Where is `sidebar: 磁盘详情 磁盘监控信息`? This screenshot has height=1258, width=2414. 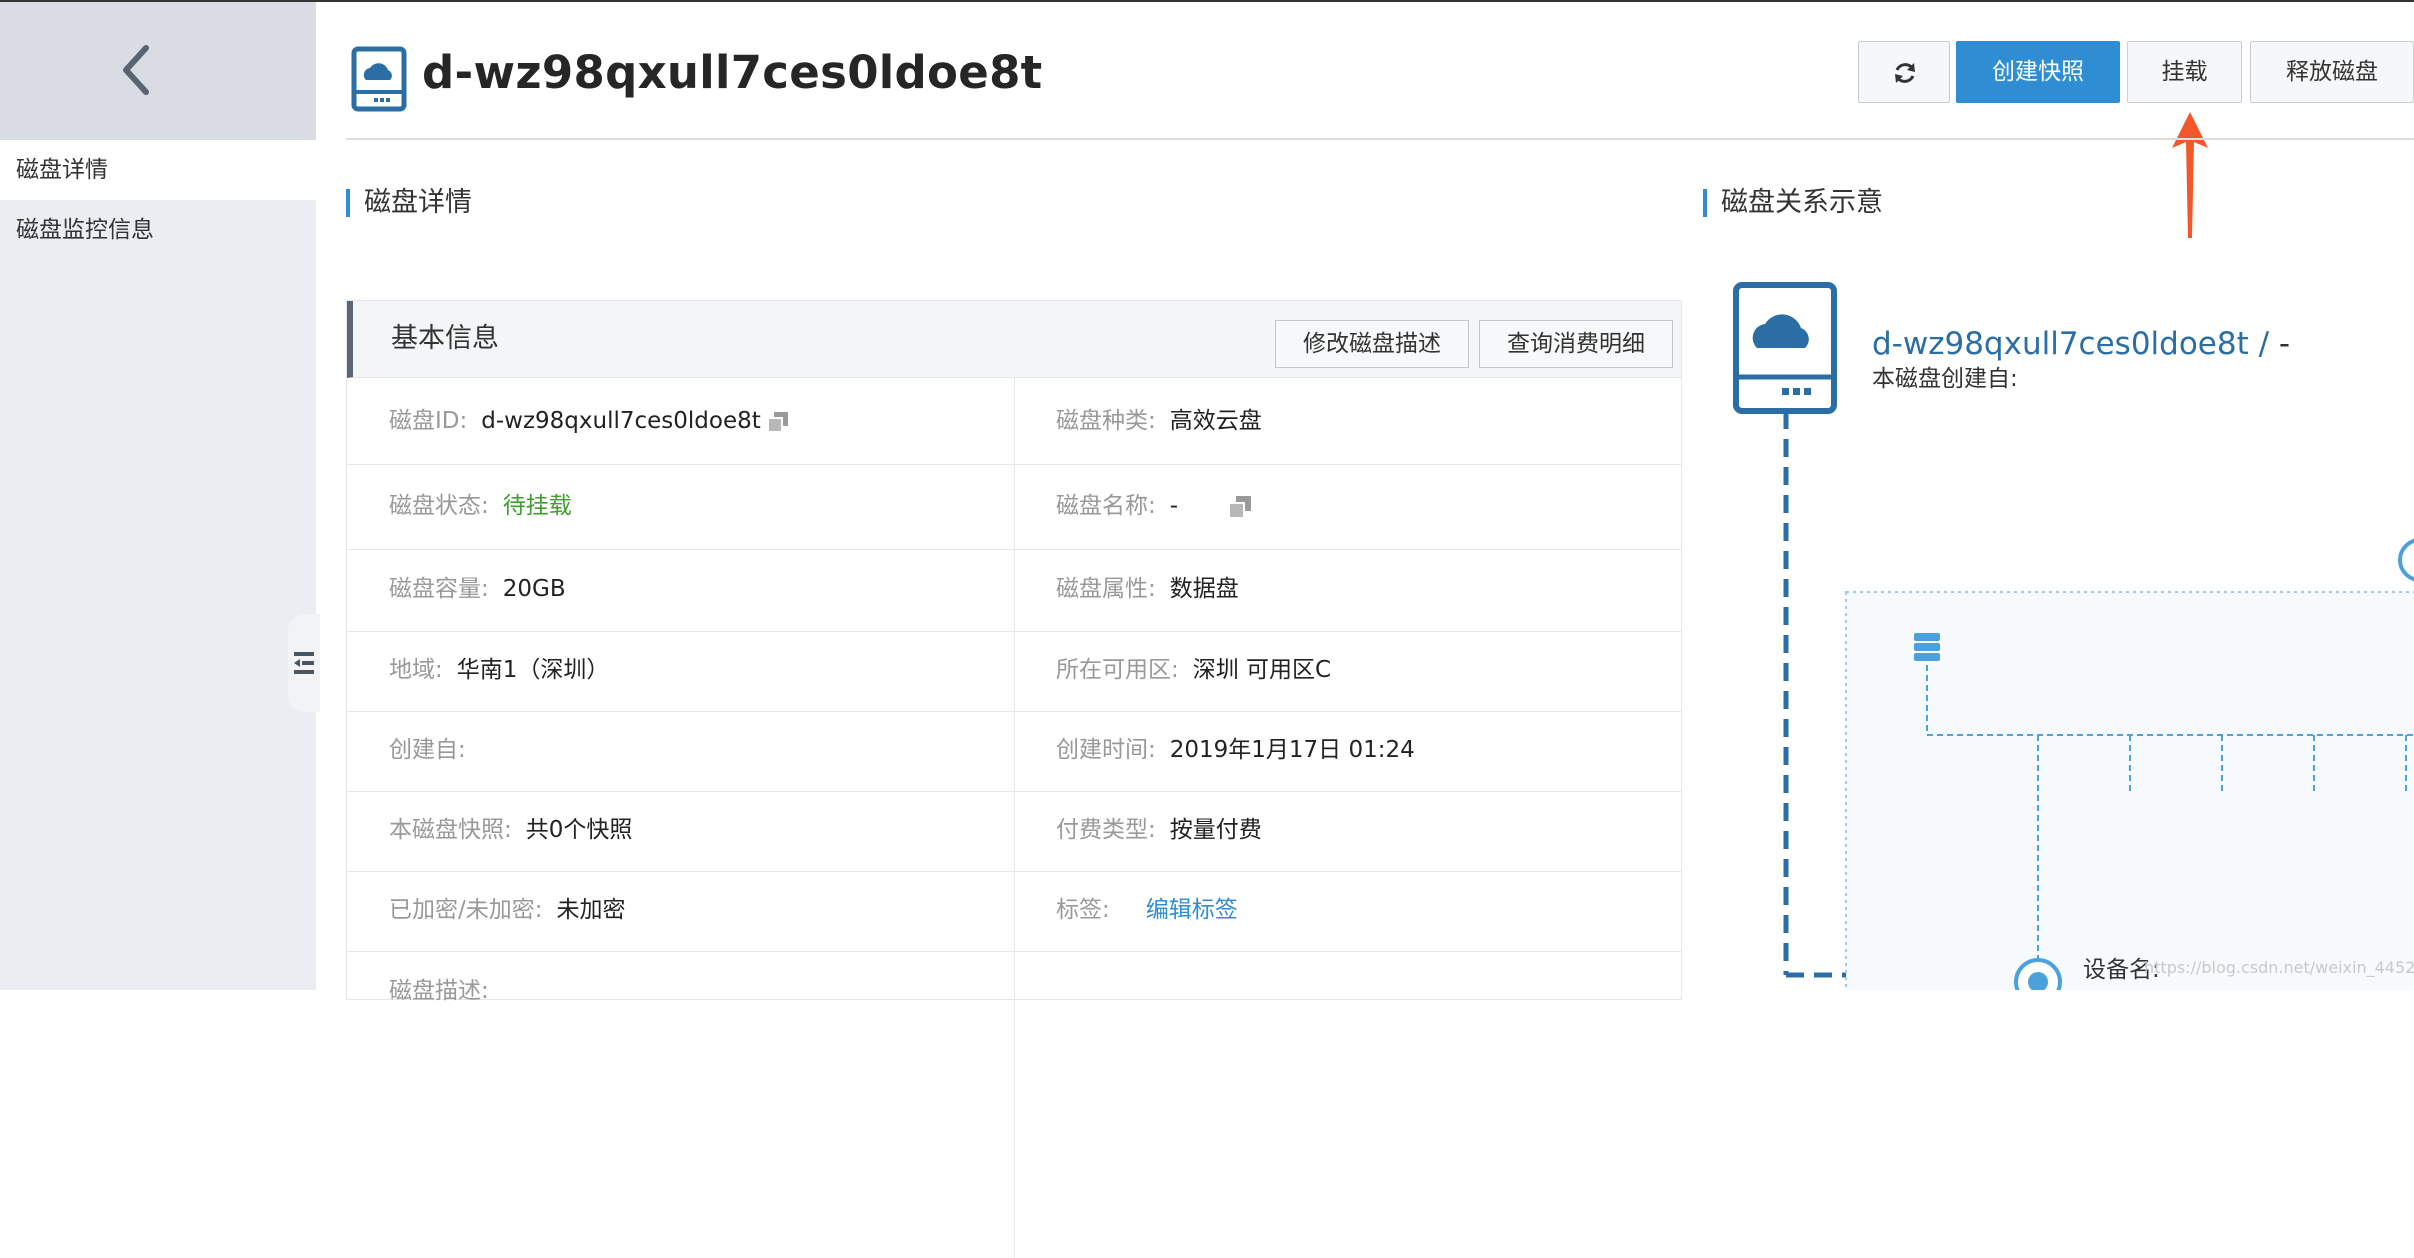 sidebar: 磁盘详情 磁盘监控信息 is located at coordinates (160, 496).